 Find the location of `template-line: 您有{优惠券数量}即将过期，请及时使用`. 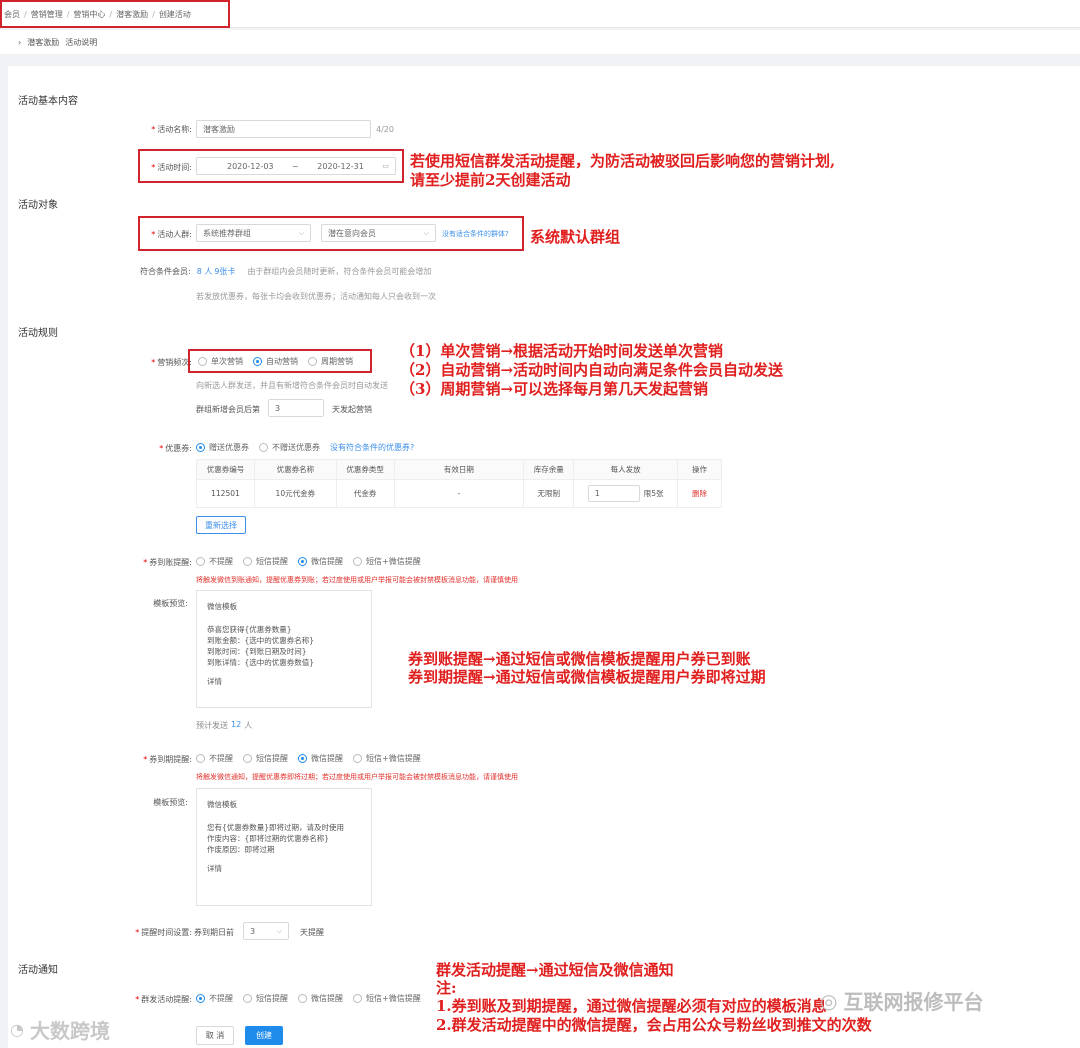

template-line: 您有{优惠券数量}即将过期，请及时使用 is located at coordinates (276, 827).